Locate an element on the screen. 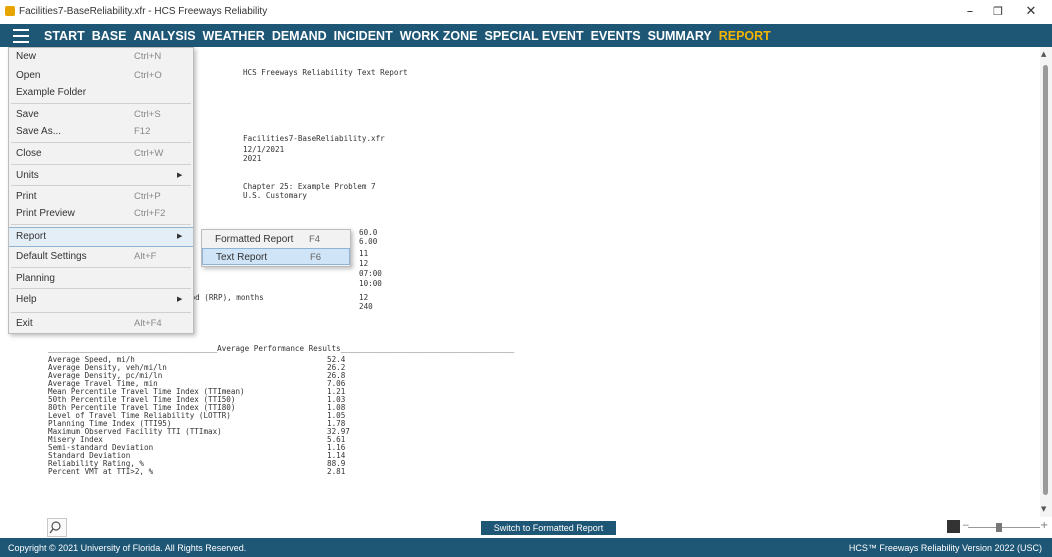 This screenshot has height=557, width=1052. maximize-button: ❐ is located at coordinates (998, 12).